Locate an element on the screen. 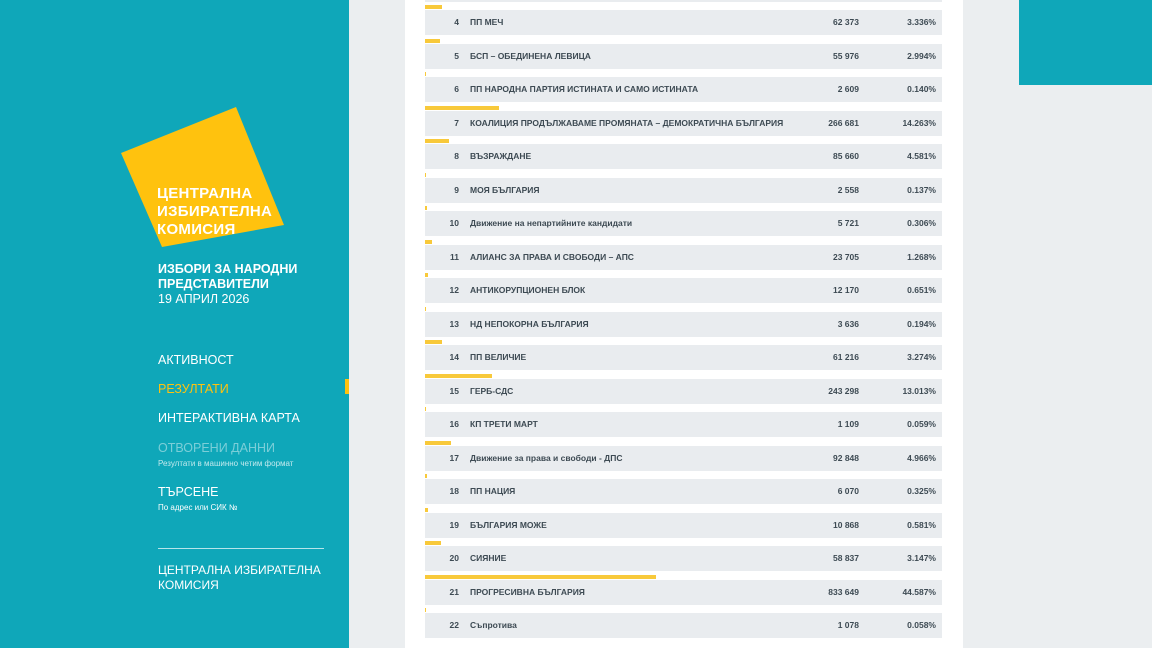 The width and height of the screenshot is (1152, 648). party-name: БЪЛГАРИЯ МОЖЕ is located at coordinates (508, 524).